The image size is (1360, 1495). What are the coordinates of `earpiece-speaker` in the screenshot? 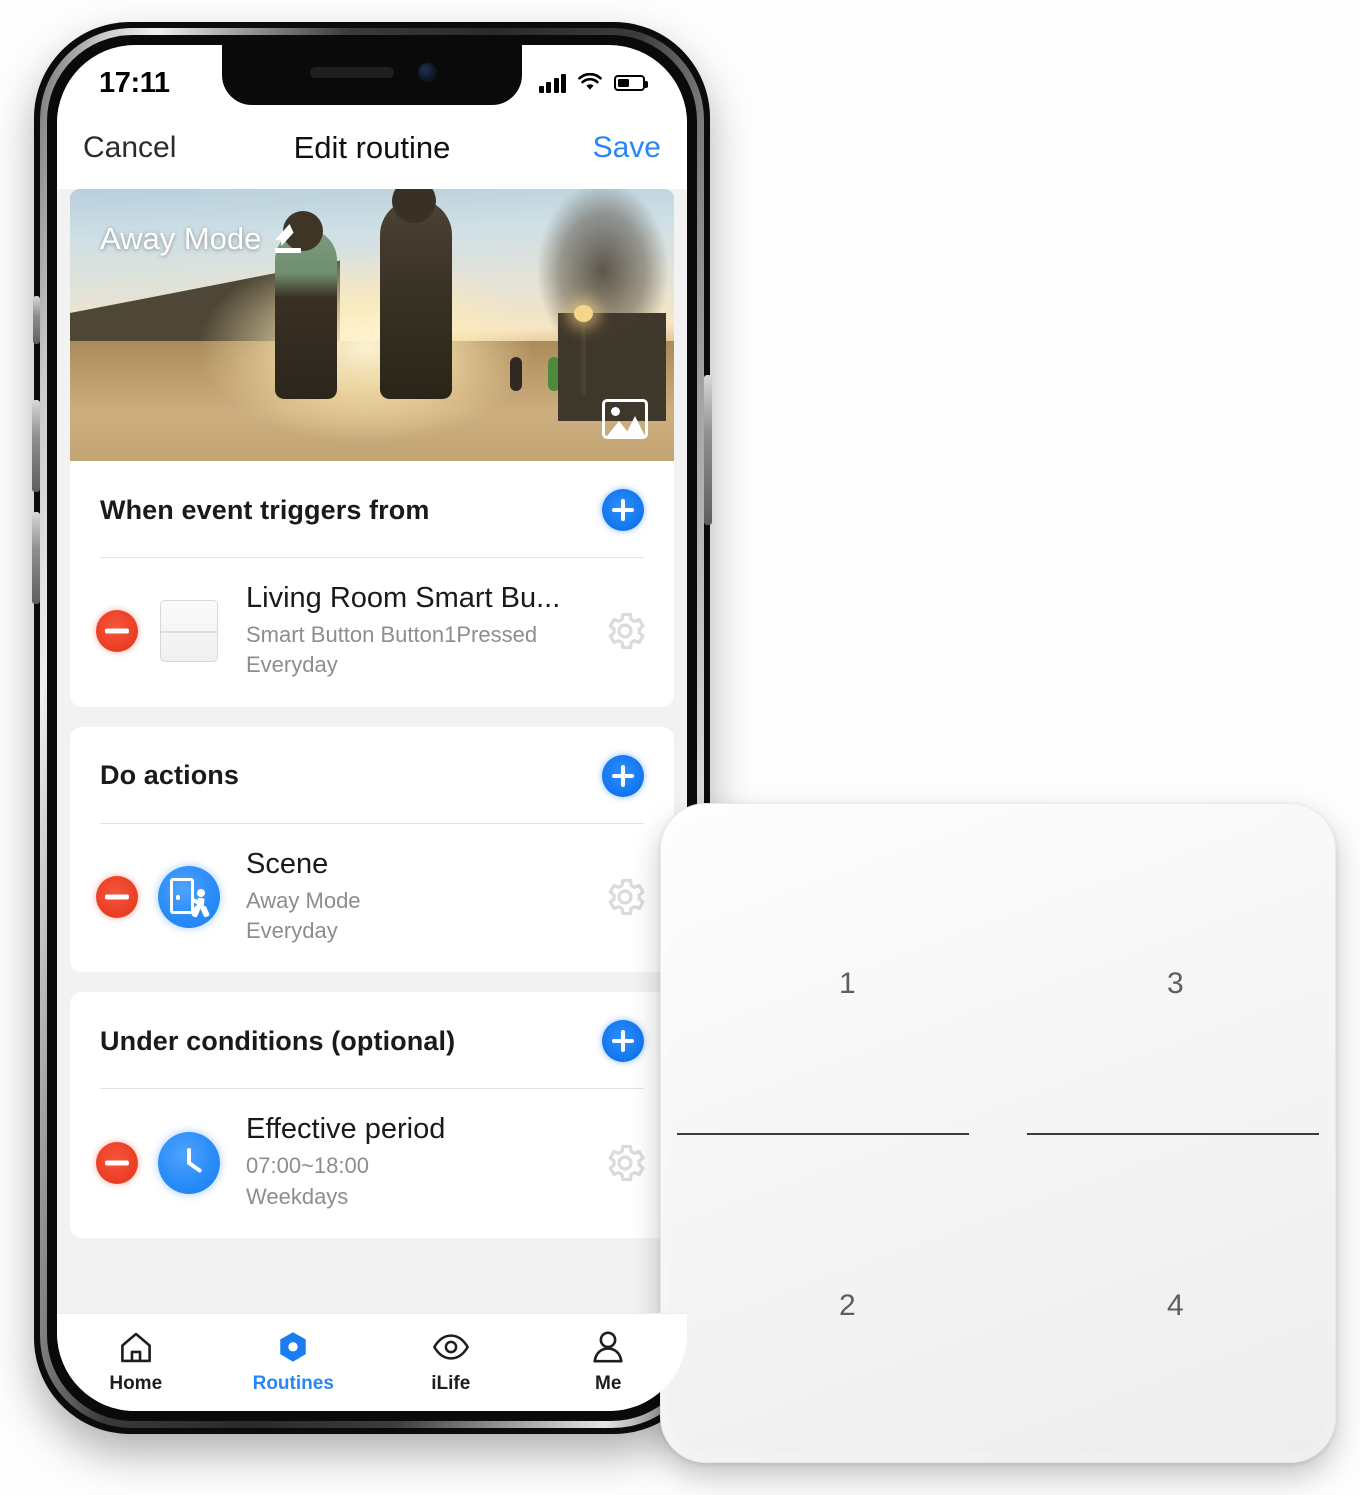 It's located at (352, 72).